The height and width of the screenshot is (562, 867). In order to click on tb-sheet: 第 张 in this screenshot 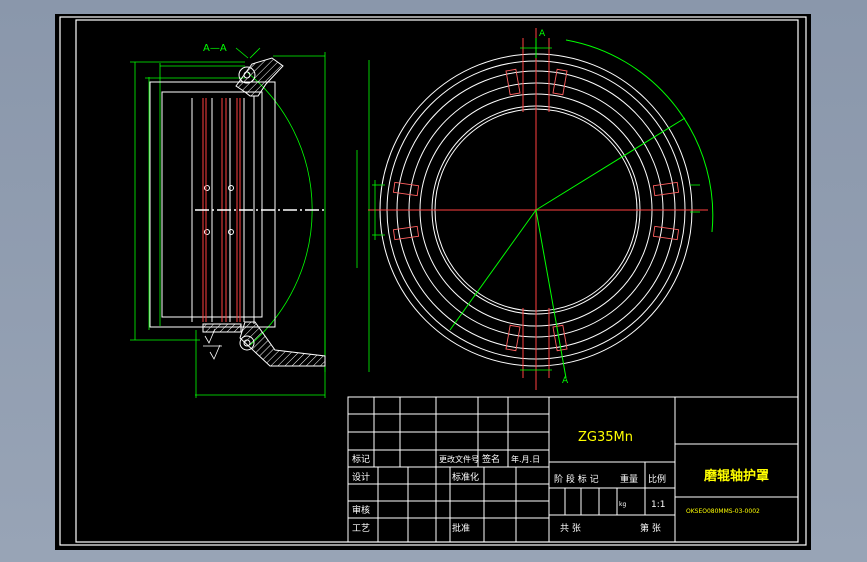, I will do `click(650, 528)`.